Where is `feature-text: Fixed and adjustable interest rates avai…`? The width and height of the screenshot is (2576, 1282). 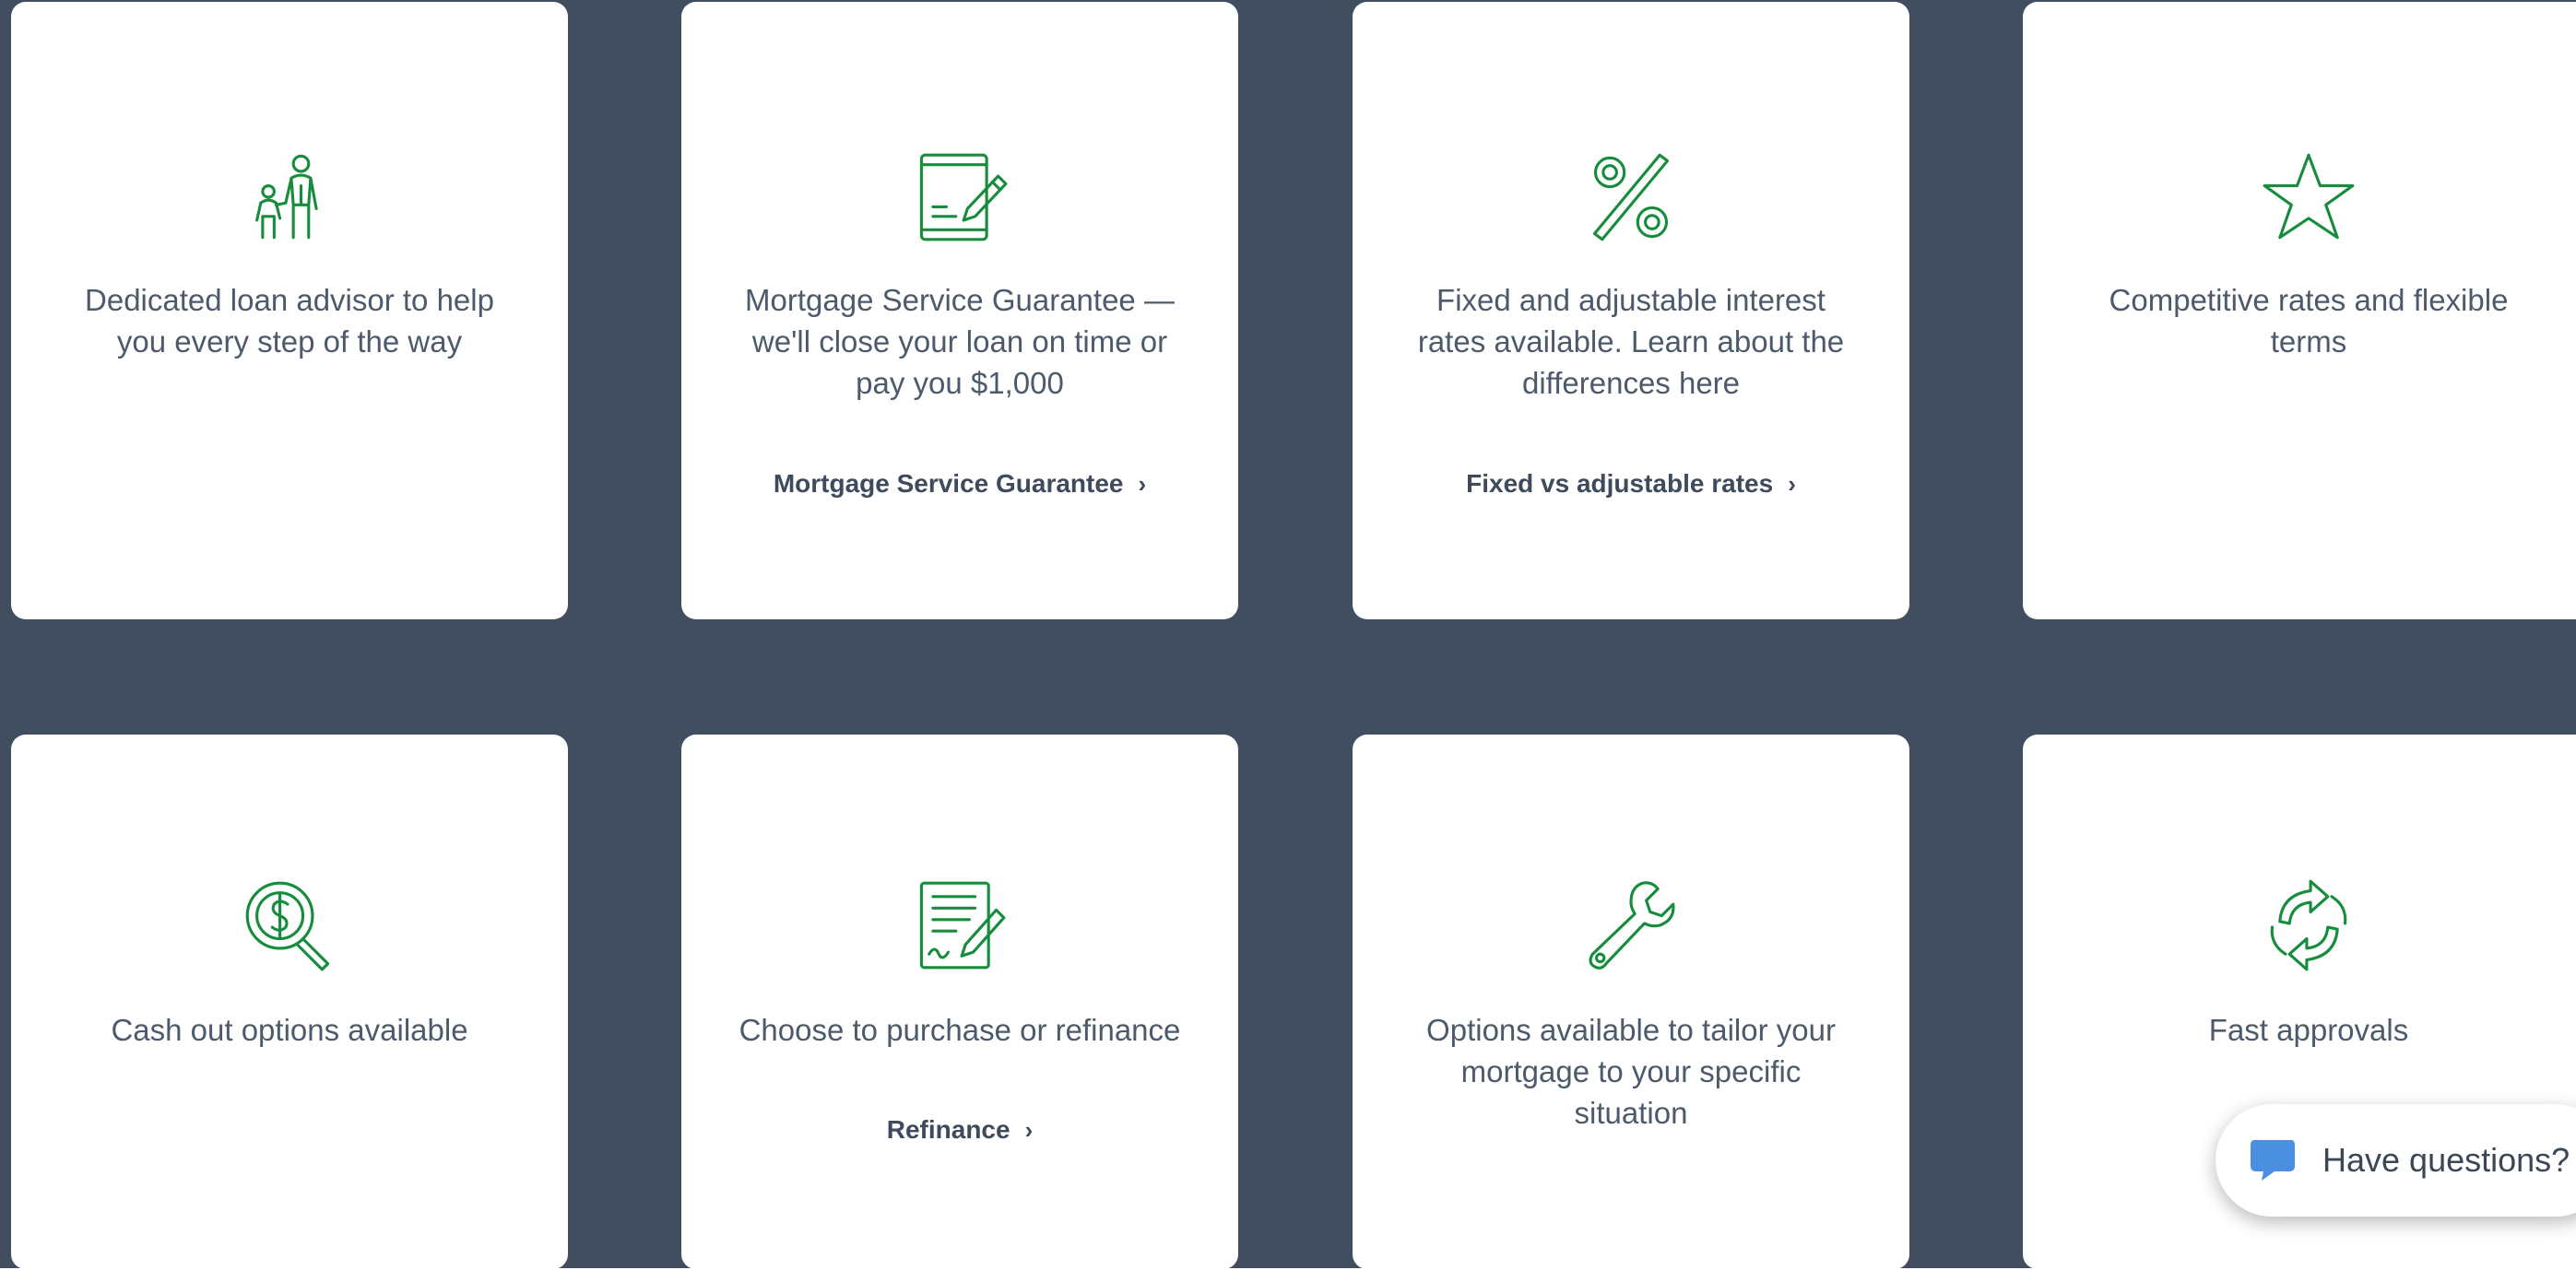
feature-text: Fixed and adjustable interest rates avai… is located at coordinates (1631, 341).